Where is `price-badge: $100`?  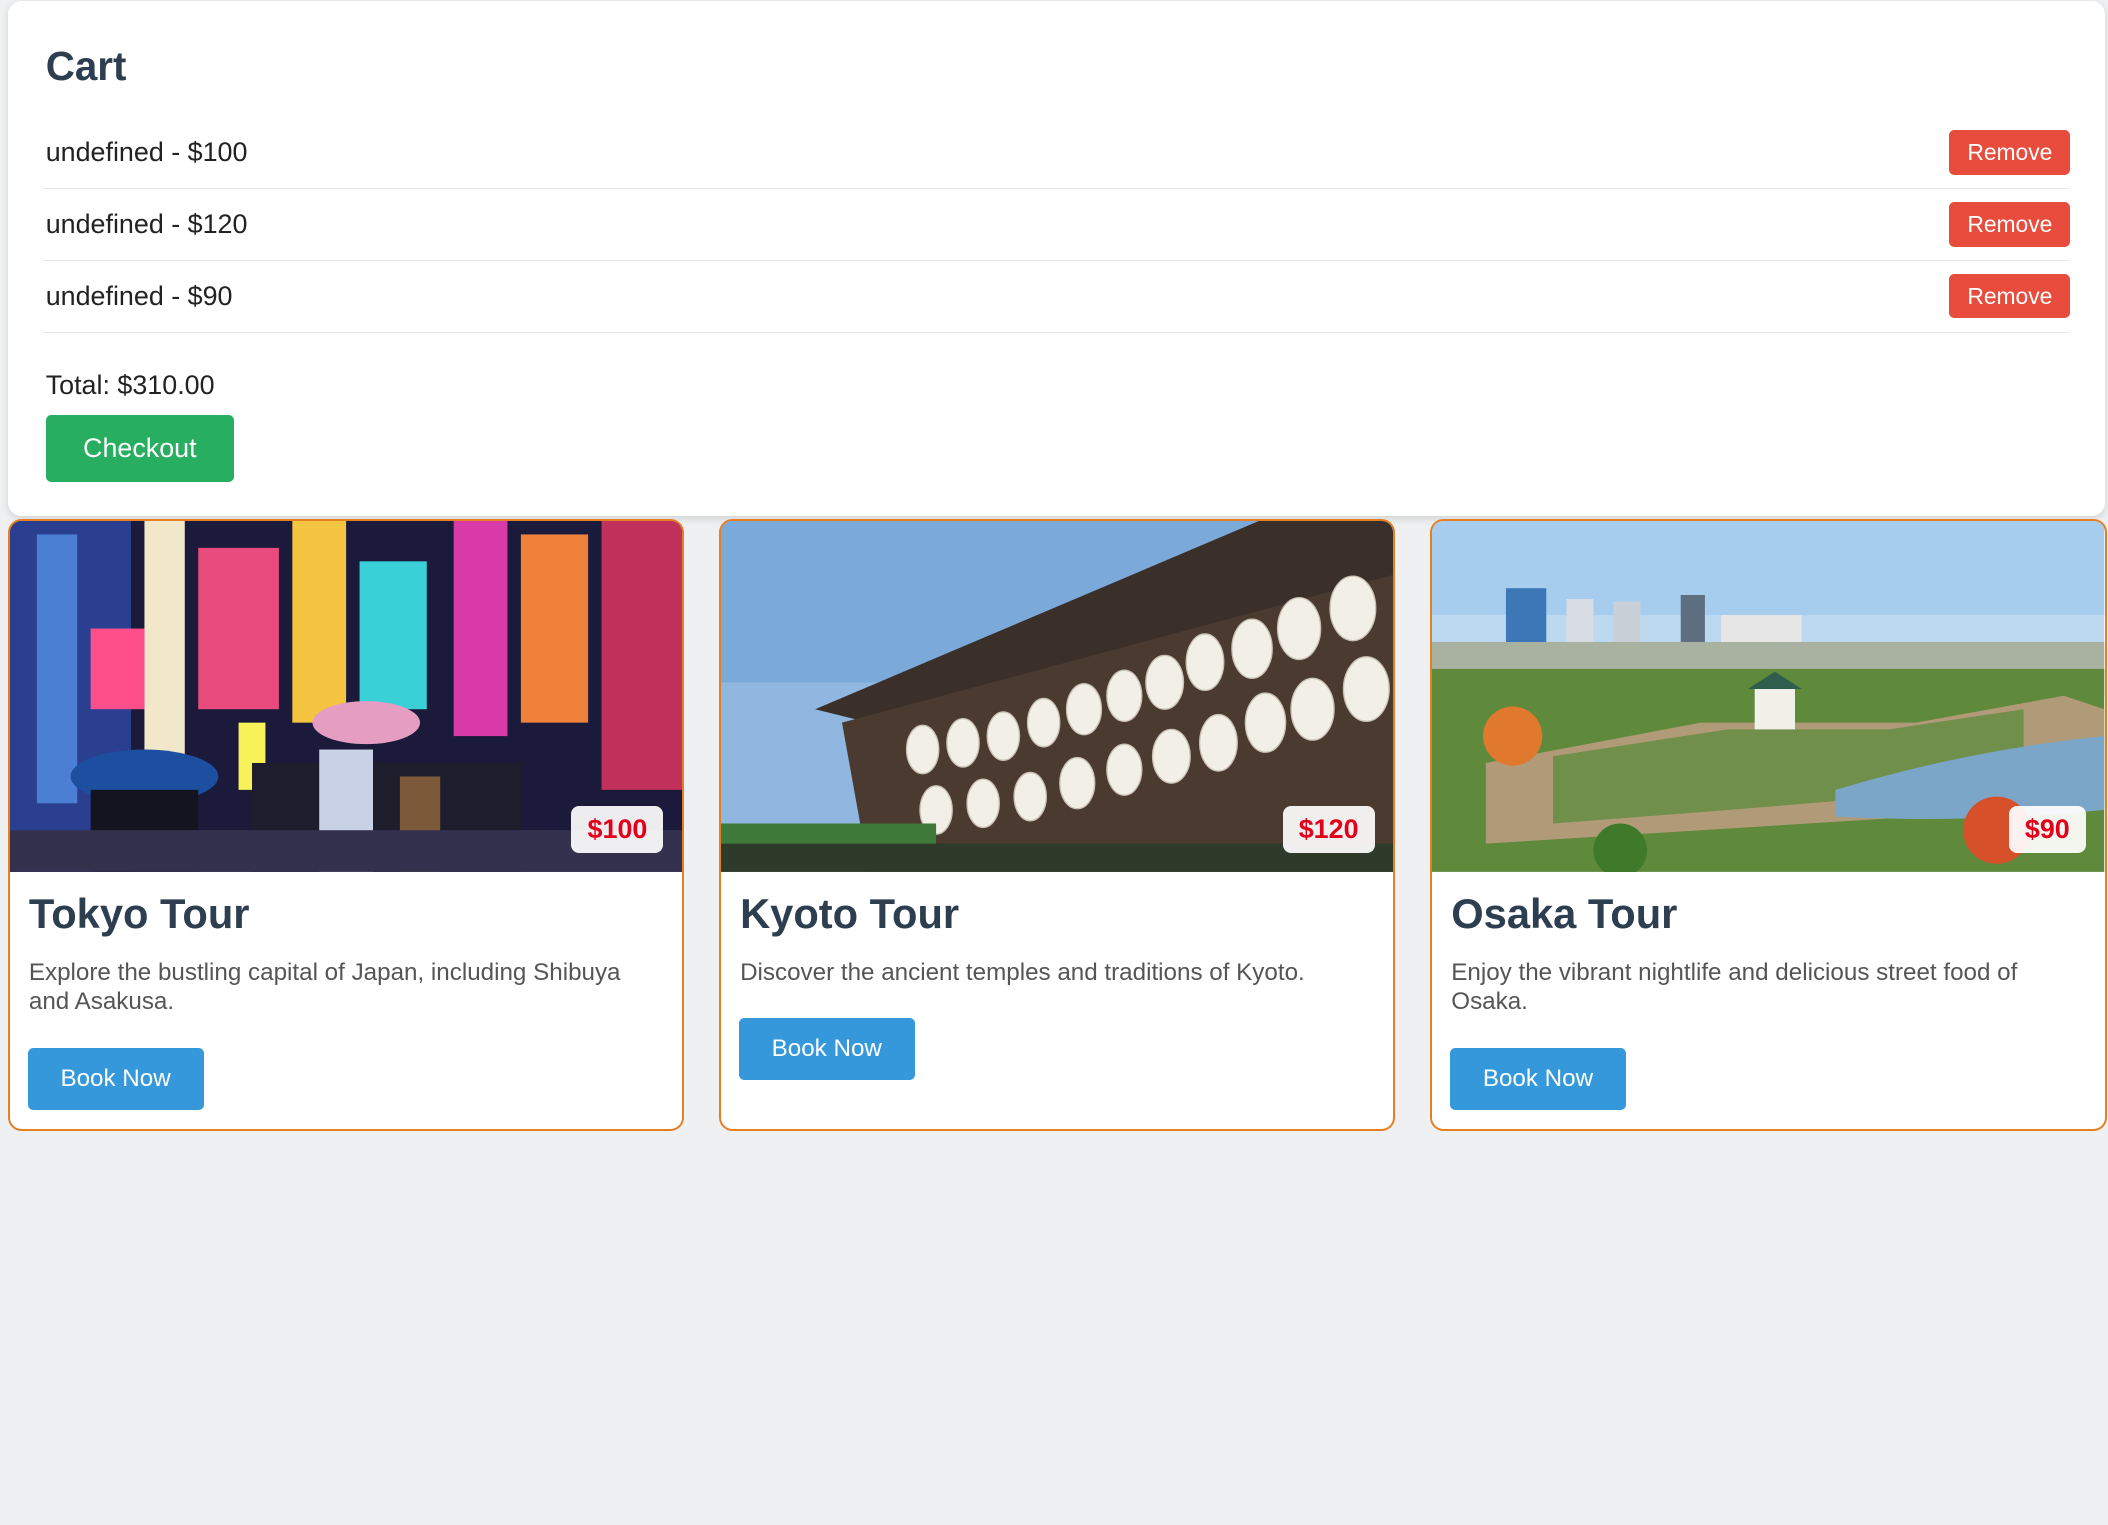
price-badge: $100 is located at coordinates (617, 829).